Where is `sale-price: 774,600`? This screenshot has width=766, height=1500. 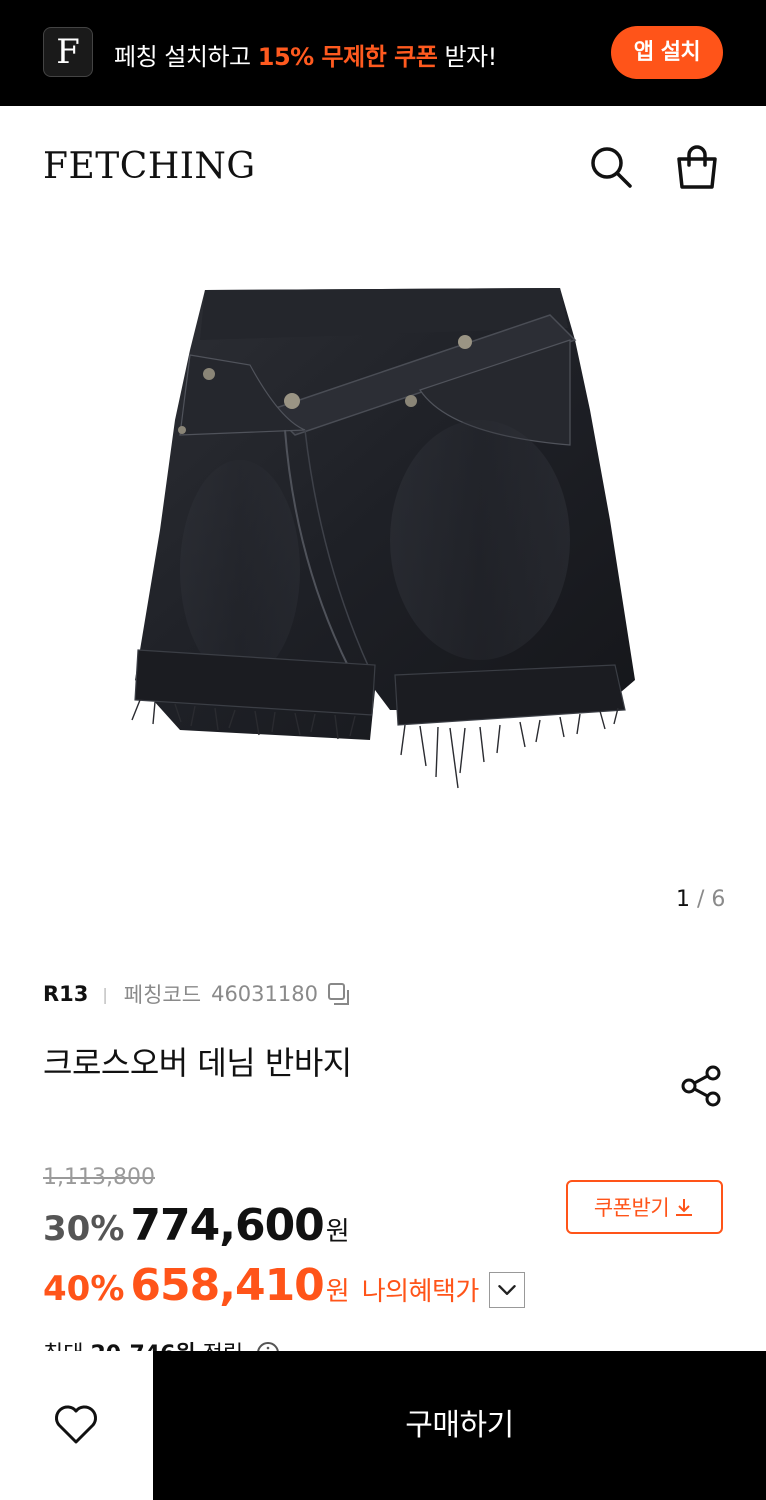 sale-price: 774,600 is located at coordinates (227, 1225).